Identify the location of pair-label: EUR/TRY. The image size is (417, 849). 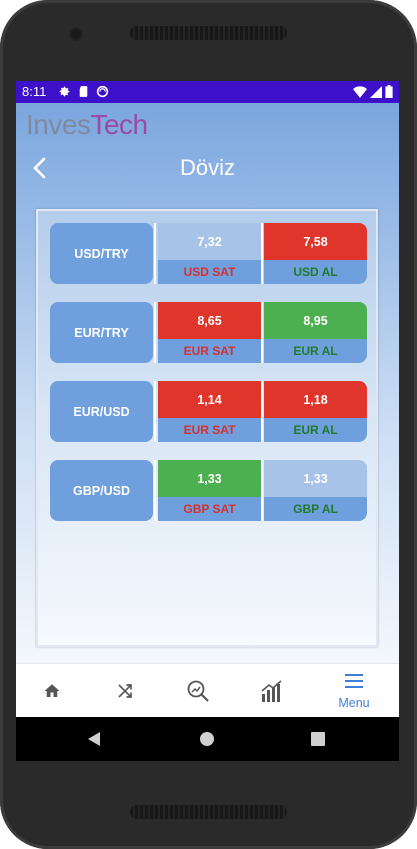
(101, 332).